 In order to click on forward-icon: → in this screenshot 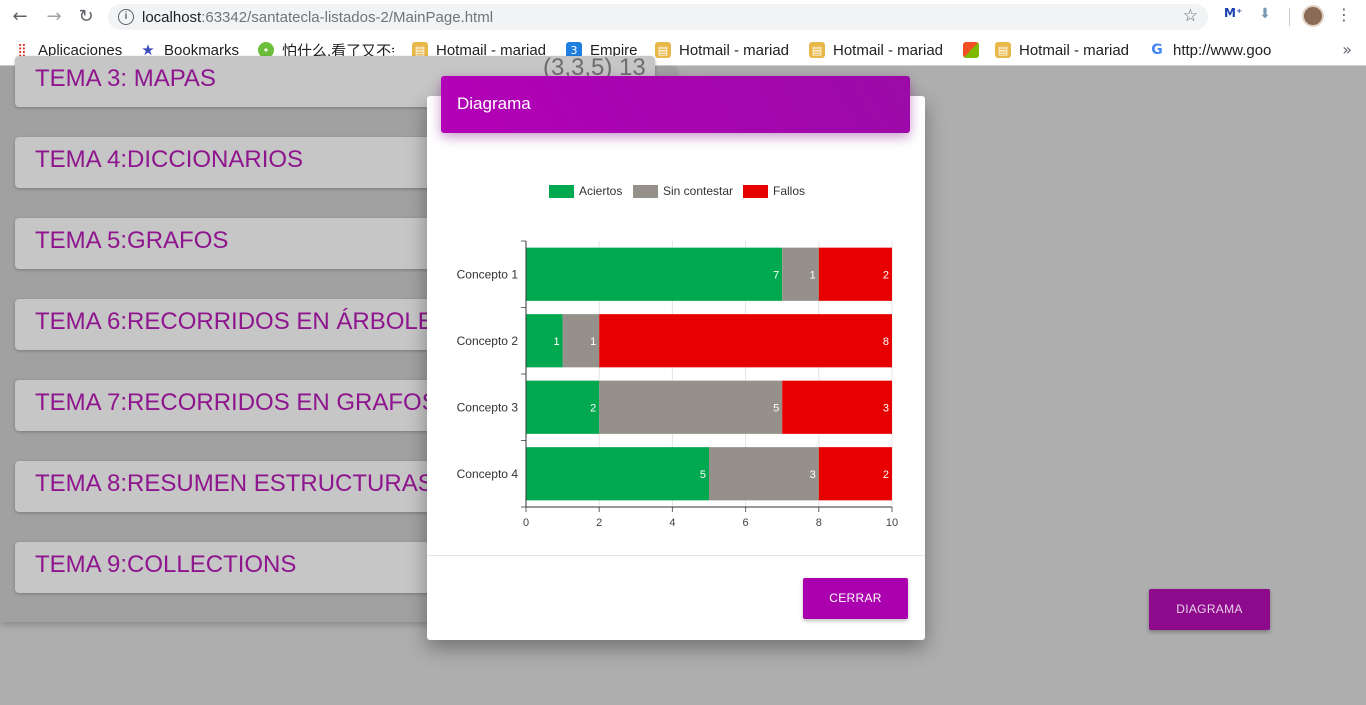, I will do `click(54, 17)`.